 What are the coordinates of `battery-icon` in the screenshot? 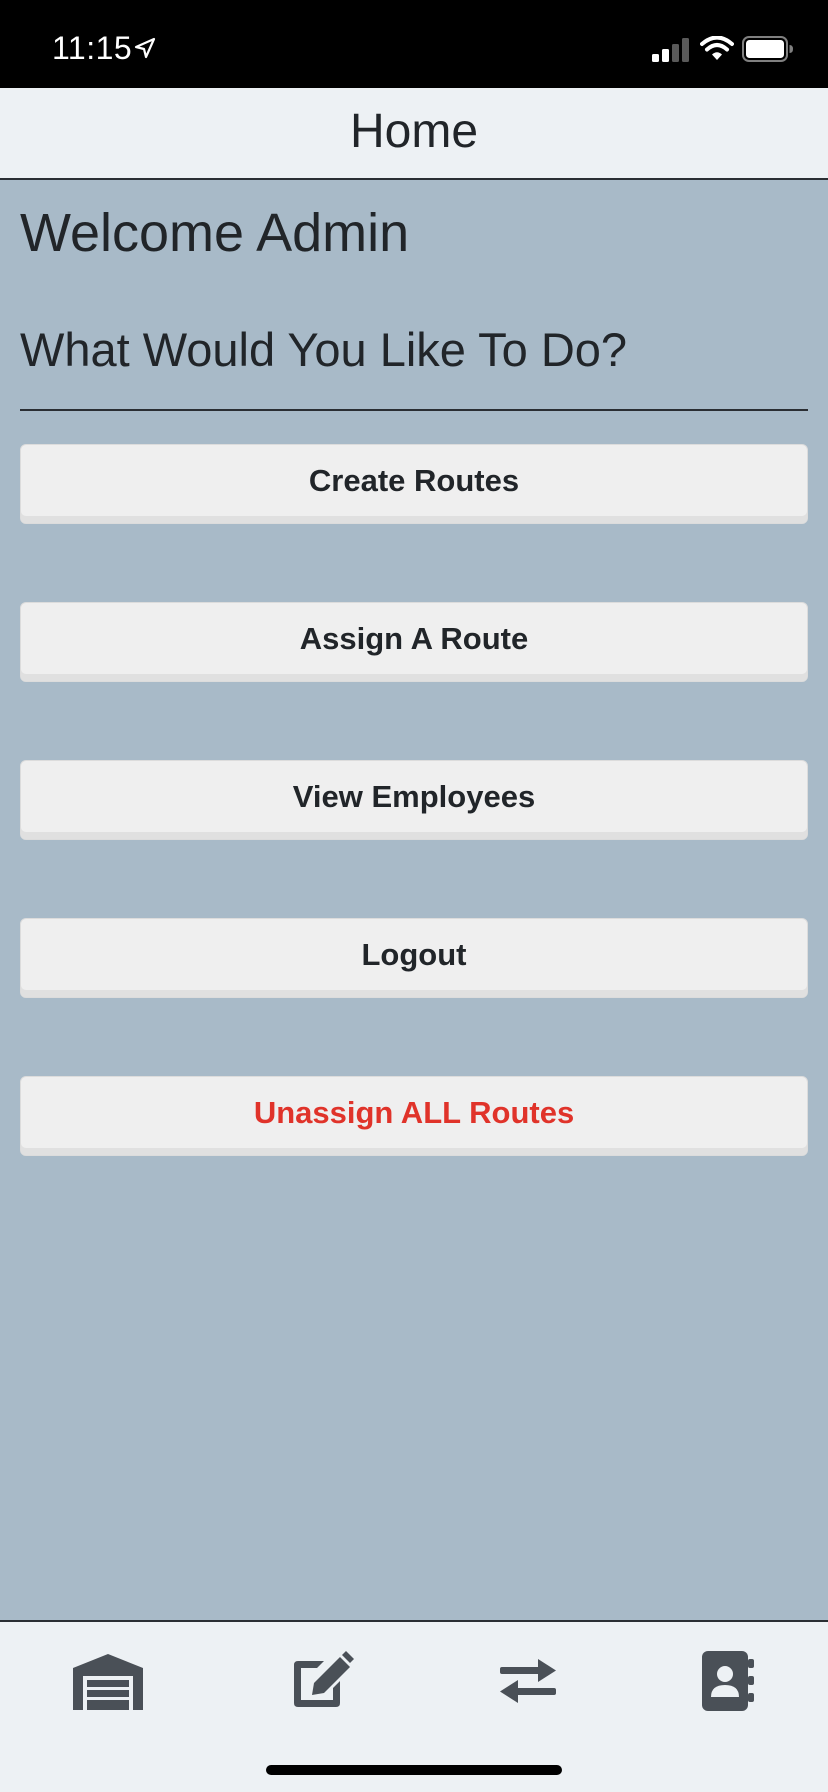 It's located at (767, 49).